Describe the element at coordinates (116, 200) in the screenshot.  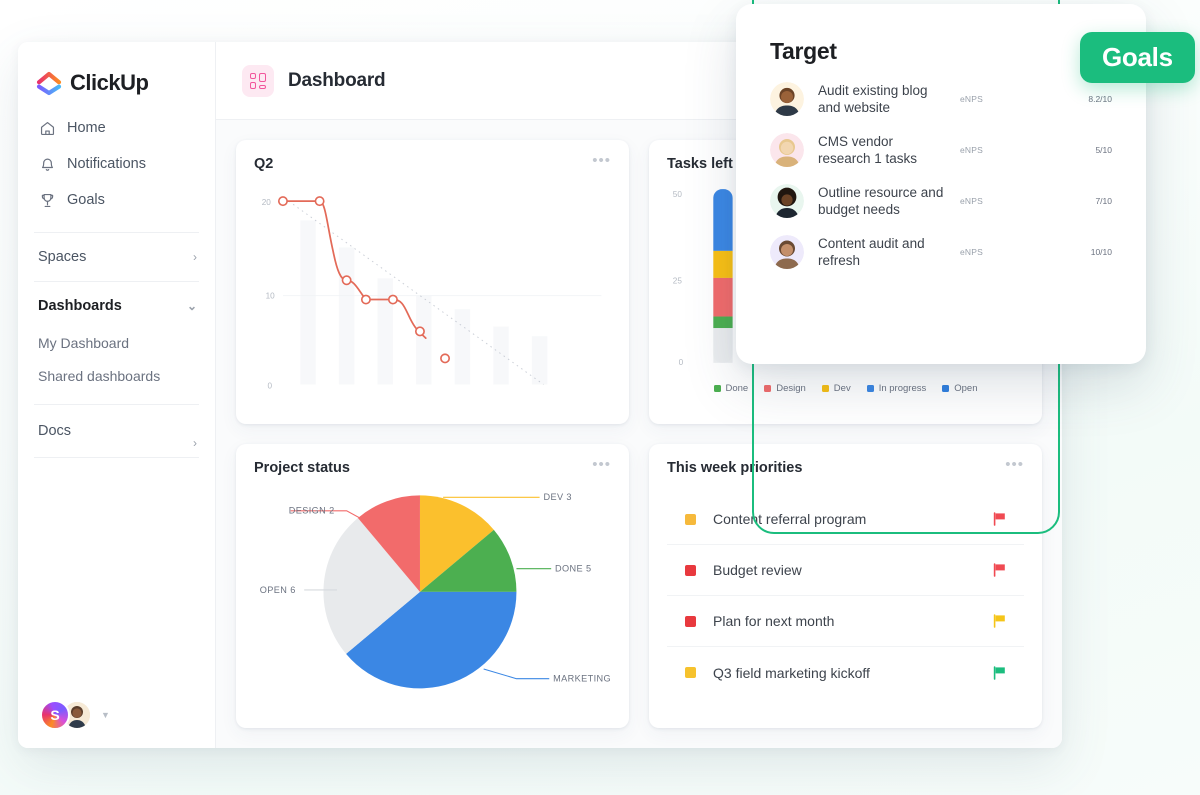
I see `sidebar-item-goals: Goals` at that location.